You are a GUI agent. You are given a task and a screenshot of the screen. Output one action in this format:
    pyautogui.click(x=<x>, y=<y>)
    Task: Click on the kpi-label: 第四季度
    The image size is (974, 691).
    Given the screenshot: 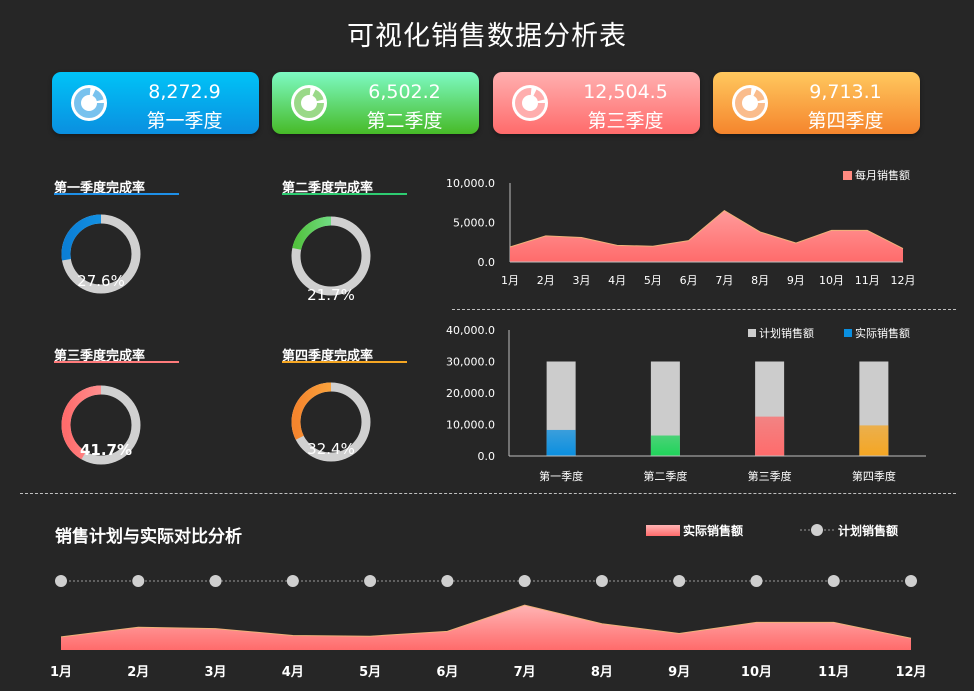 What is the action you would take?
    pyautogui.click(x=845, y=121)
    